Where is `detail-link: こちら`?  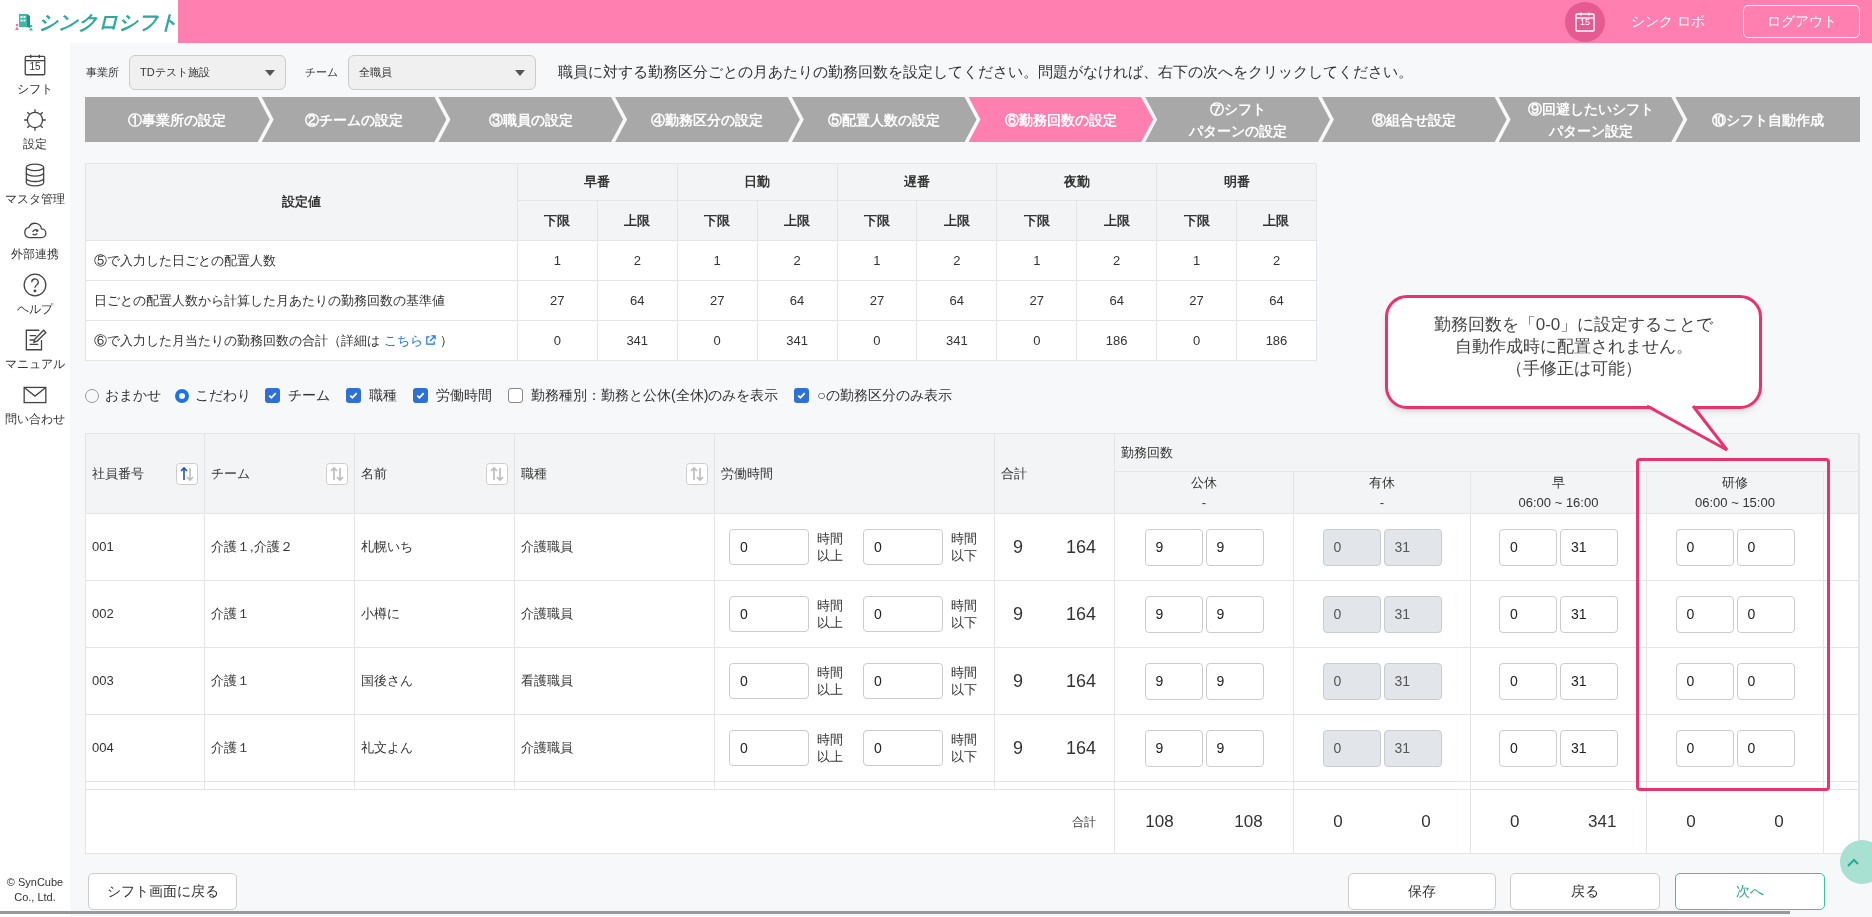 detail-link: こちら is located at coordinates (410, 340).